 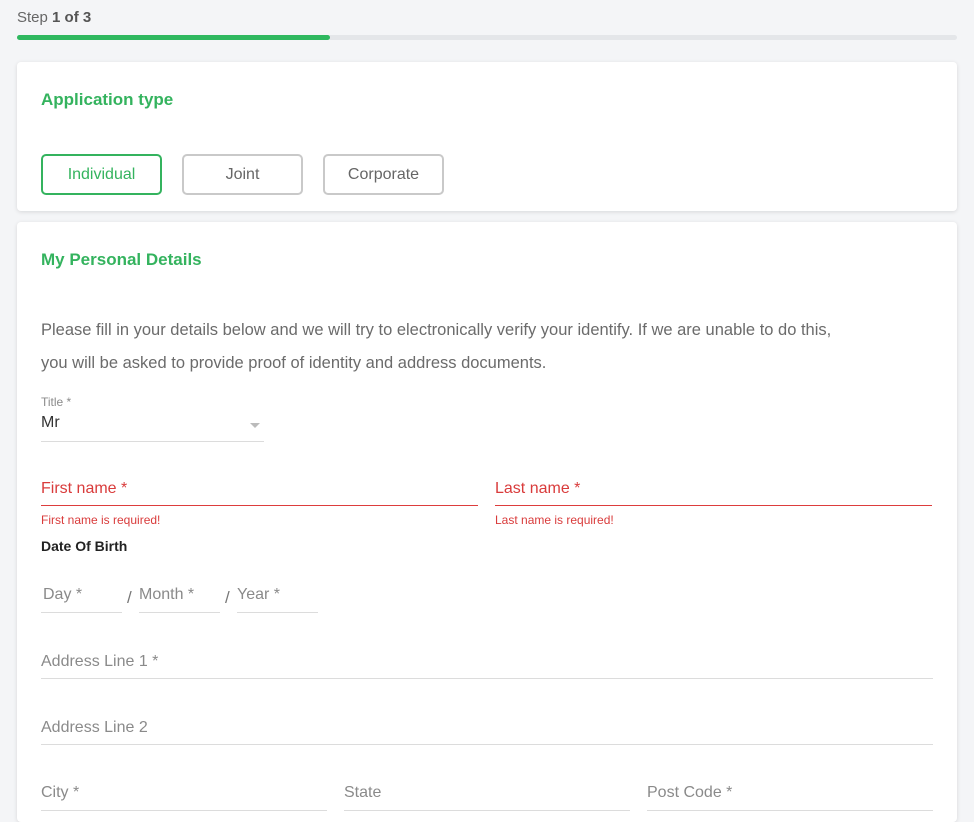 I want to click on application-type-title: Application type, so click(x=107, y=99).